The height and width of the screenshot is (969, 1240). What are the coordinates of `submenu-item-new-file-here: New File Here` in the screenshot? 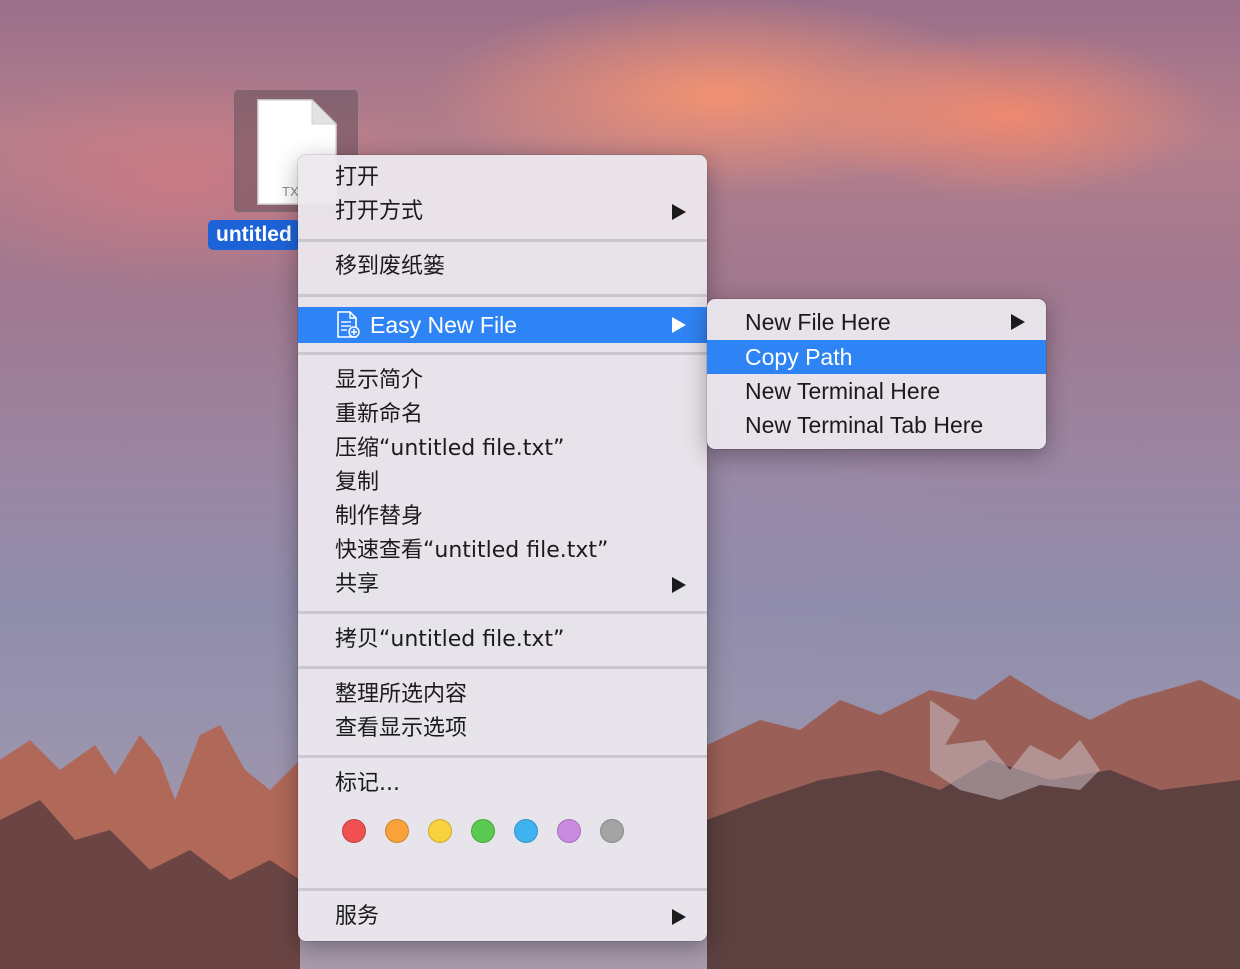 It's located at (876, 322).